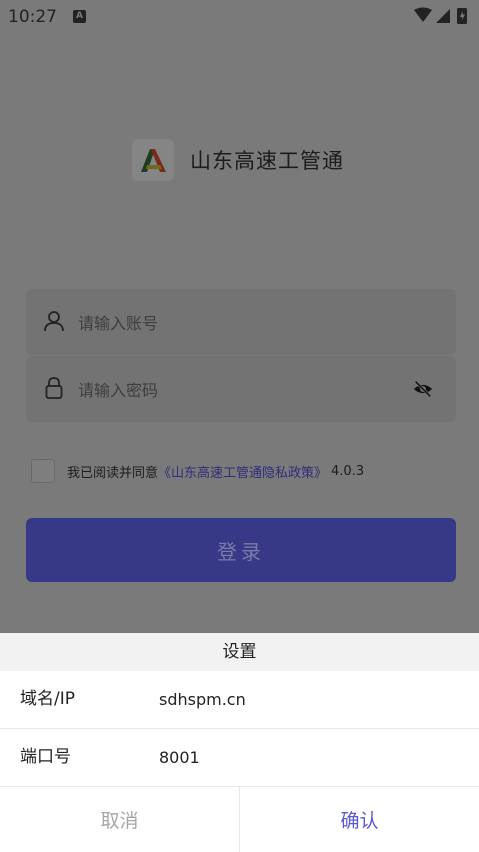 The image size is (479, 852). I want to click on user-icon, so click(54, 321).